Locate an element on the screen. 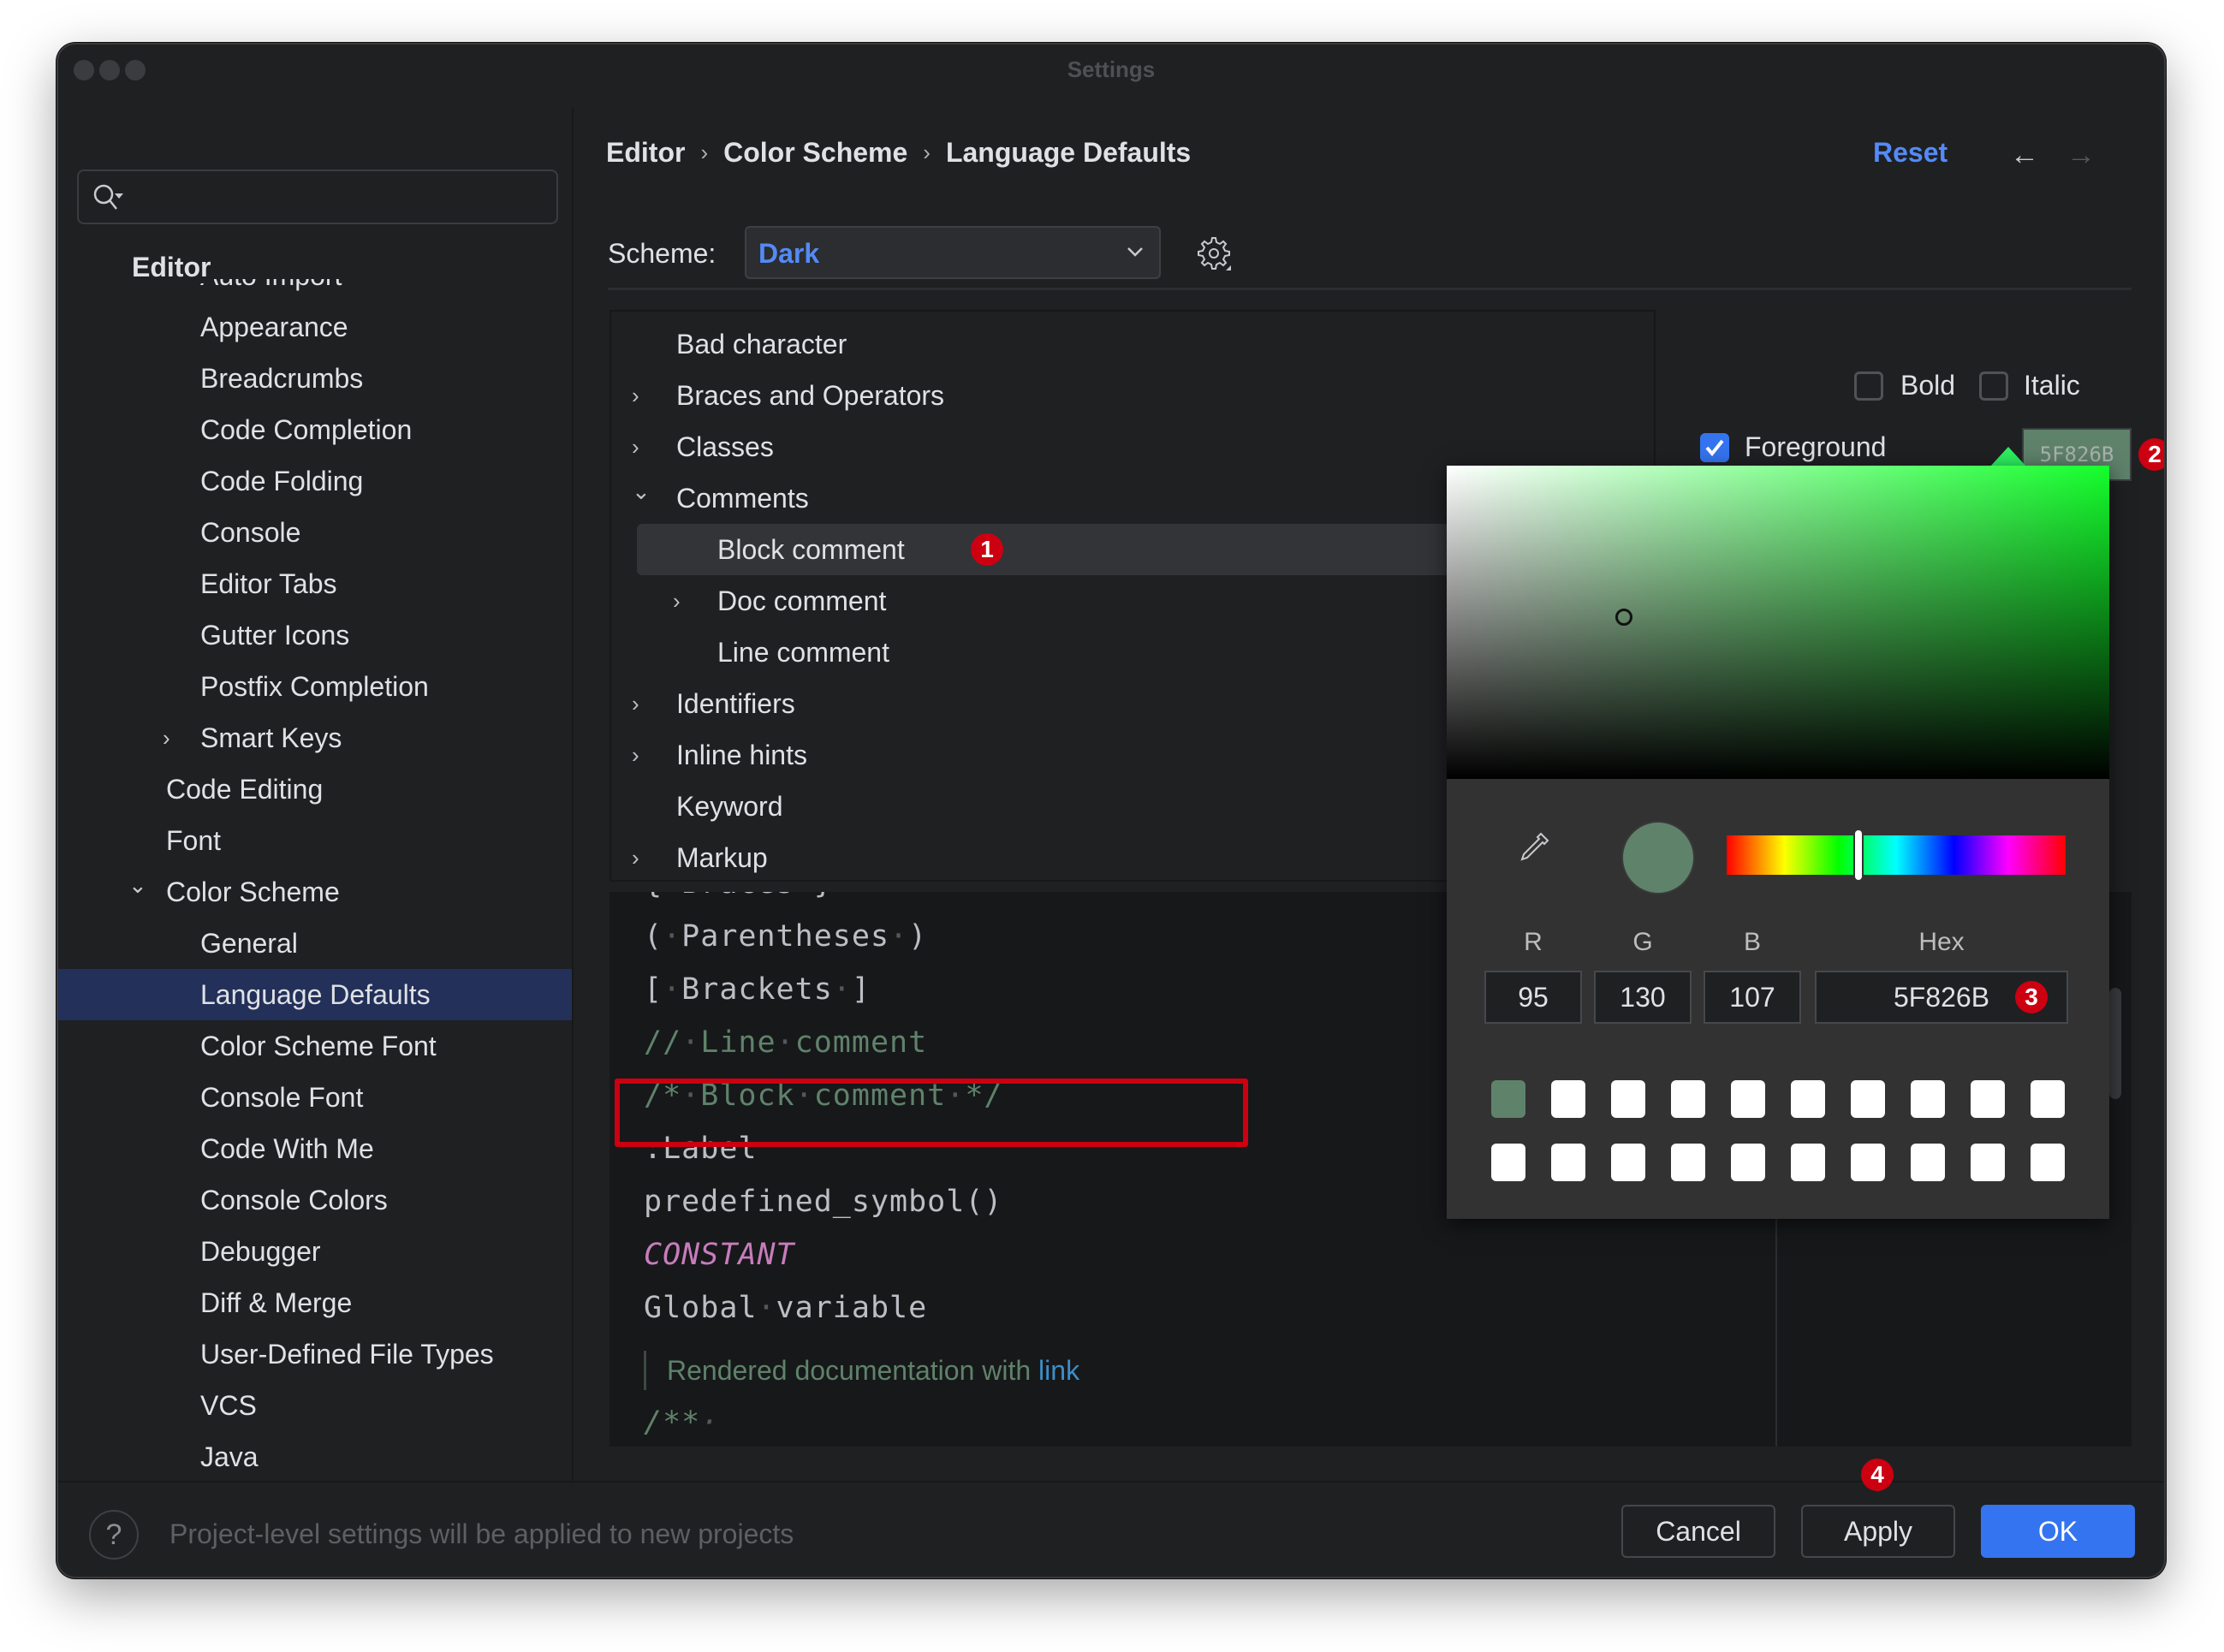 Image resolution: width=2224 pixels, height=1652 pixels. sidebar-item-color-scheme-font: Color Scheme Font is located at coordinates (315, 1046).